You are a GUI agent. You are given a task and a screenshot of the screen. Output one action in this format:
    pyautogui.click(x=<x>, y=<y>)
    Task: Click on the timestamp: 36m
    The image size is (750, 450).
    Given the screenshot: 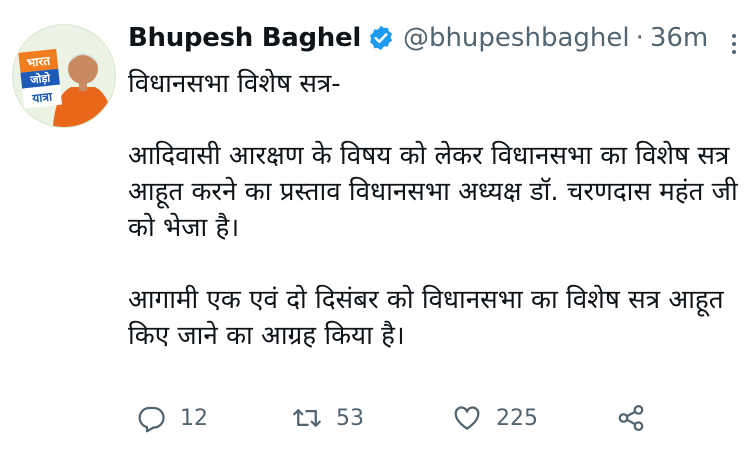 What is the action you would take?
    pyautogui.click(x=679, y=38)
    